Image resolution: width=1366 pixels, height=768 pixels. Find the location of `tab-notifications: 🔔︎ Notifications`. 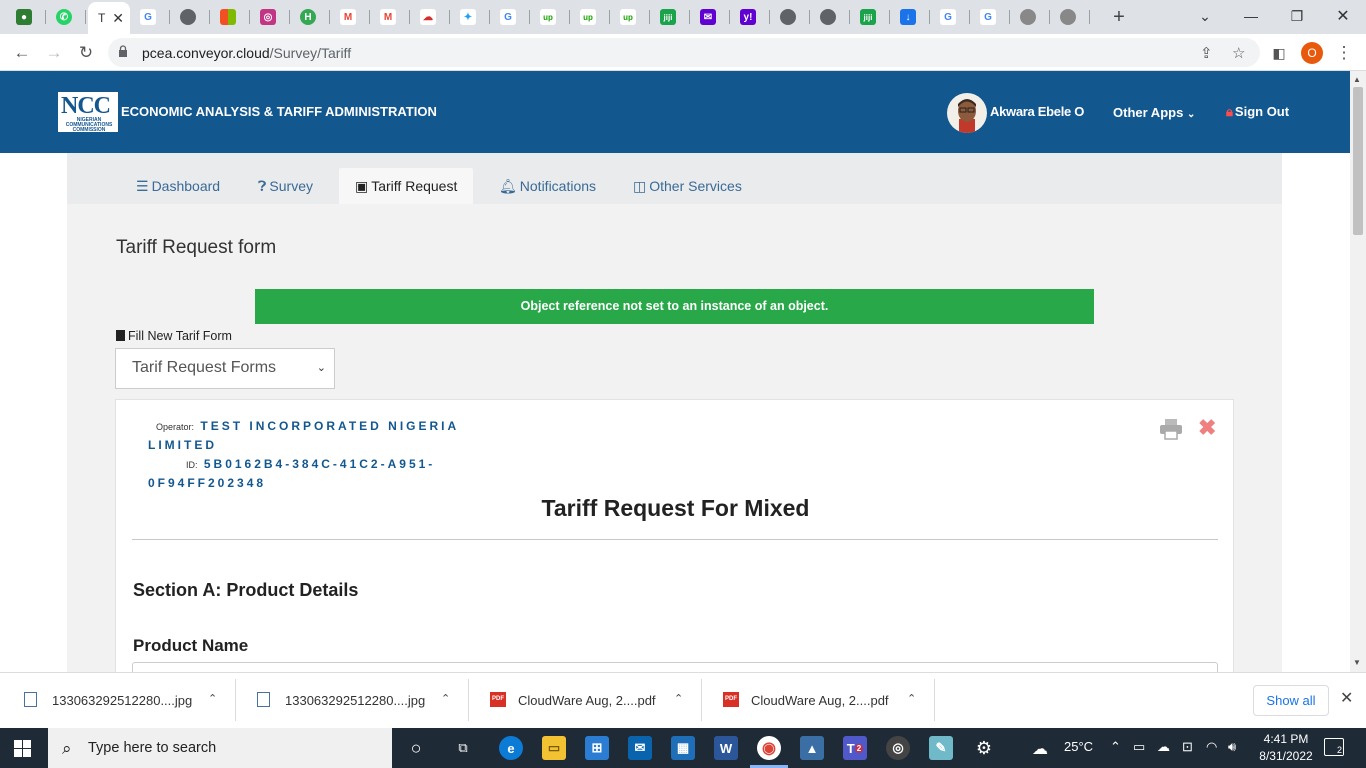

tab-notifications: 🔔︎ Notifications is located at coordinates (547, 186).